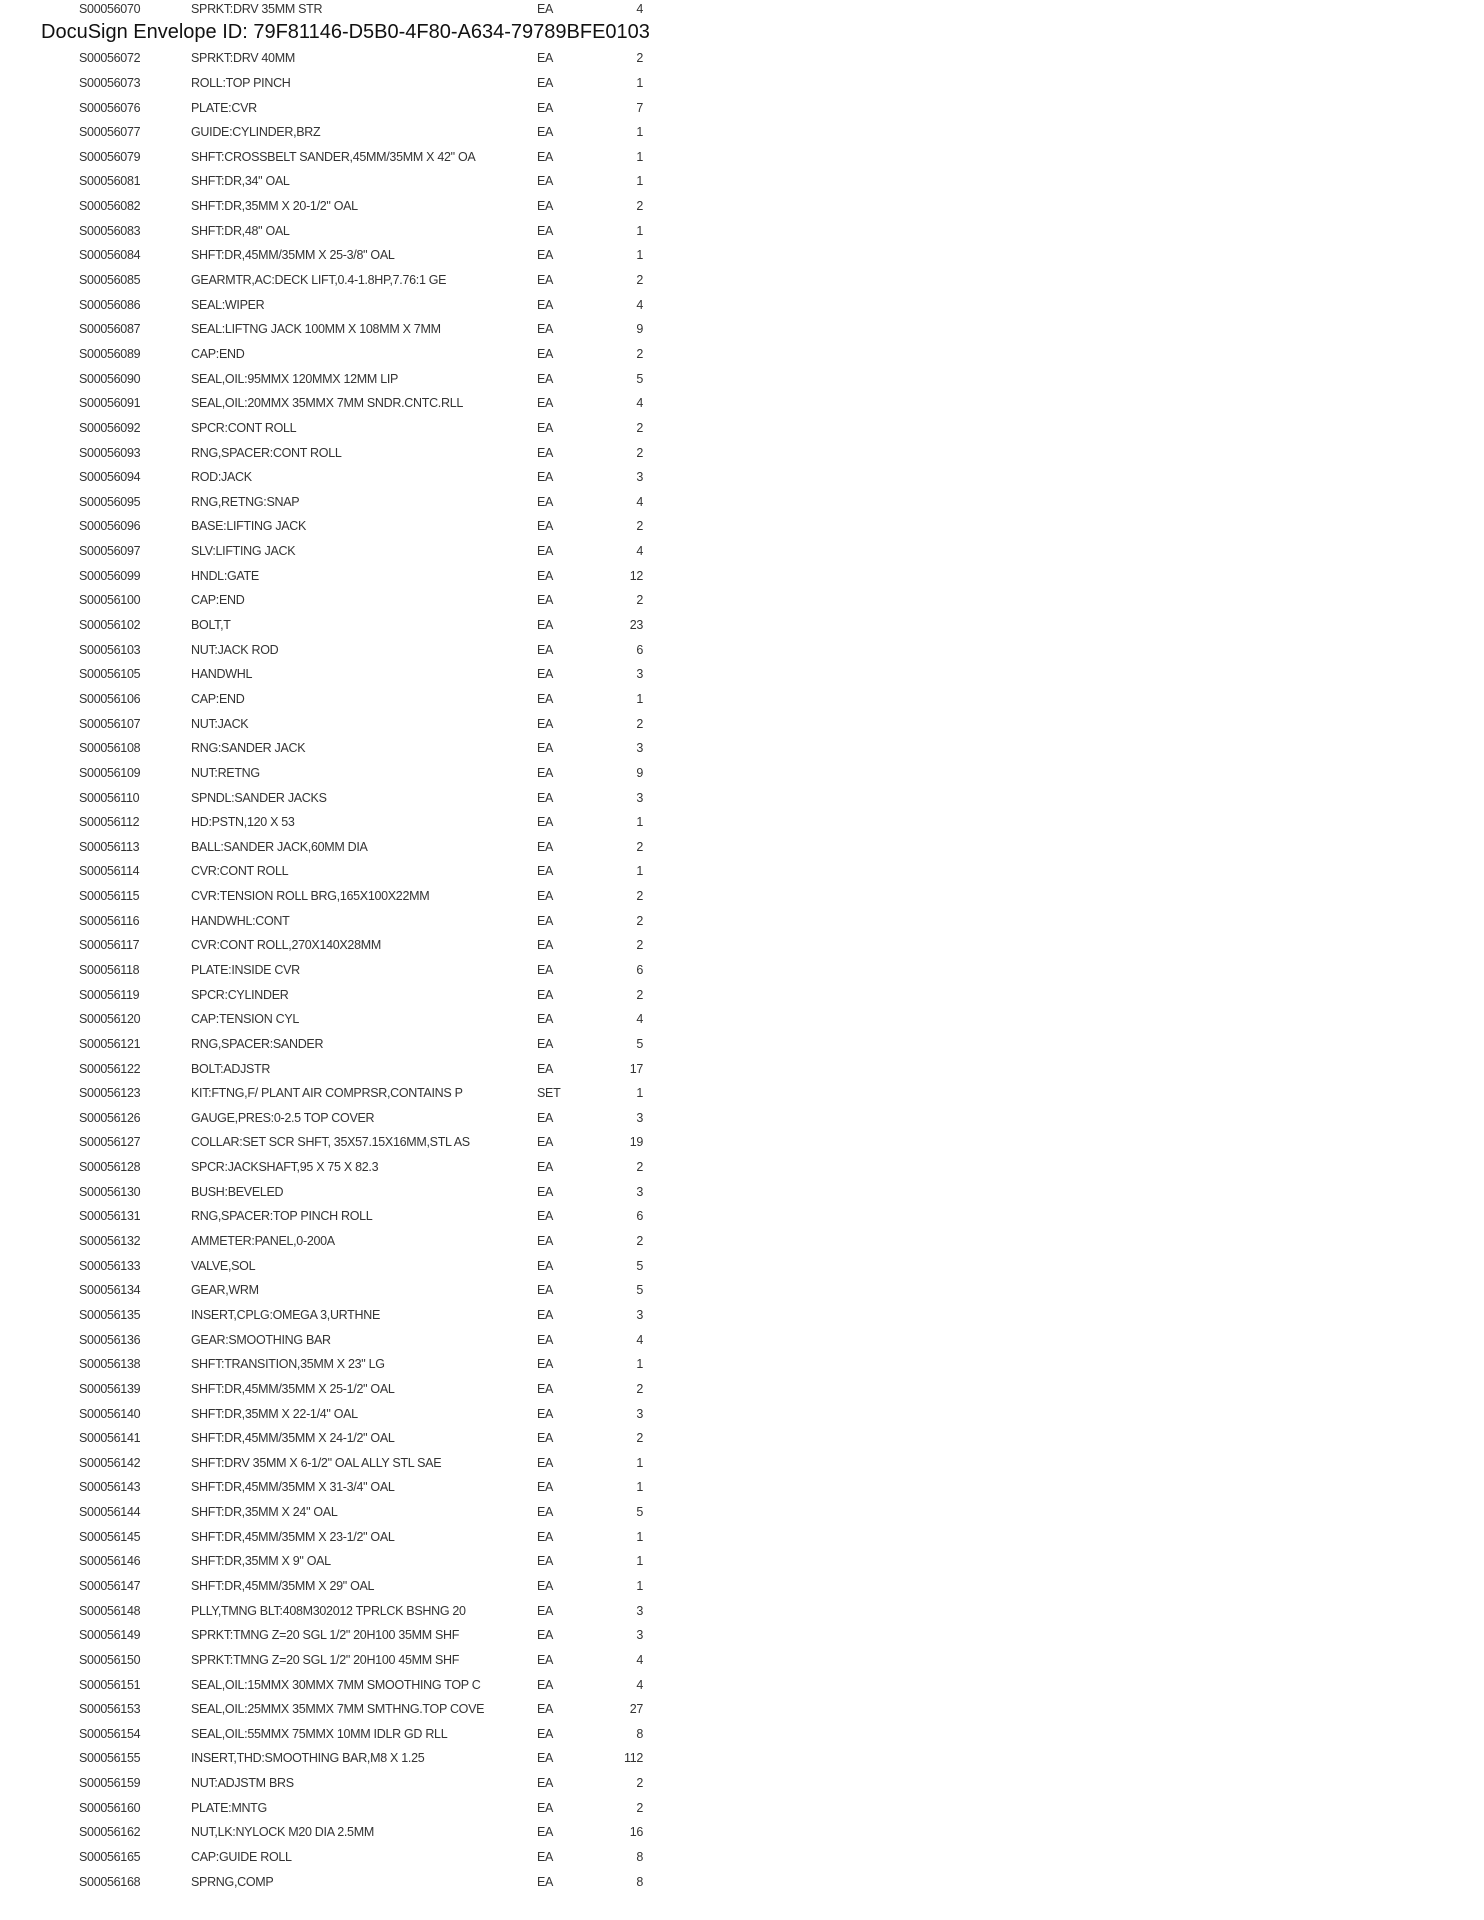 This screenshot has width=1484, height=1920. Describe the element at coordinates (110, 1167) in the screenshot. I see `part-number: S00056128` at that location.